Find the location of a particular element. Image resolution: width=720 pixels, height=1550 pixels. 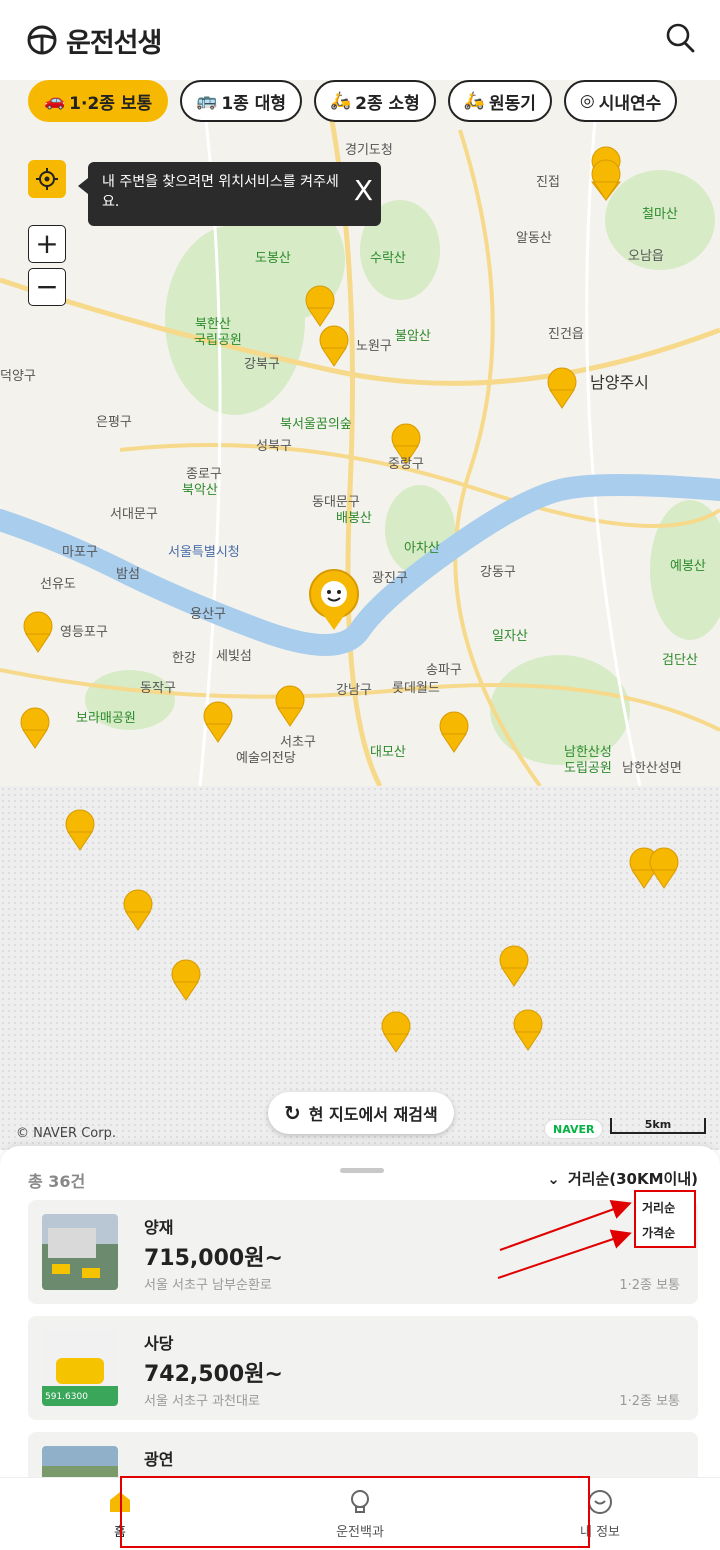

svg-text: 예술의전당 is located at coordinates (266, 758).